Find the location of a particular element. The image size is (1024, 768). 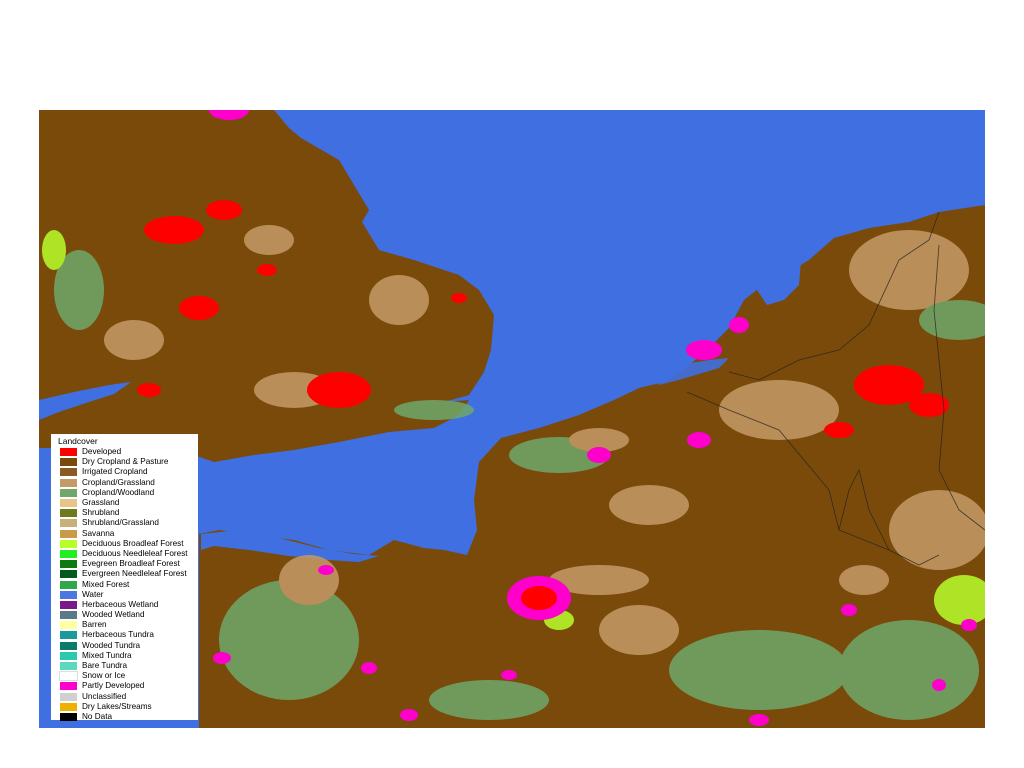

legend-label: Wooded Wetland is located at coordinates (113, 615).